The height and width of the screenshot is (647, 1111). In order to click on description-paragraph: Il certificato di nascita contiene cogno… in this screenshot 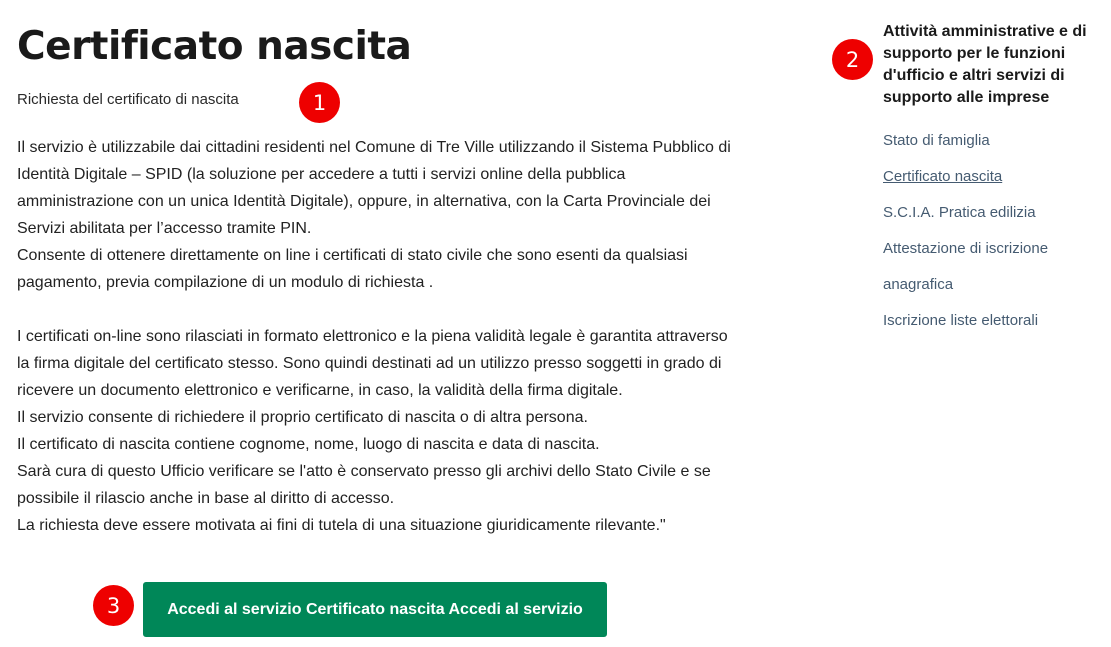, I will do `click(308, 444)`.